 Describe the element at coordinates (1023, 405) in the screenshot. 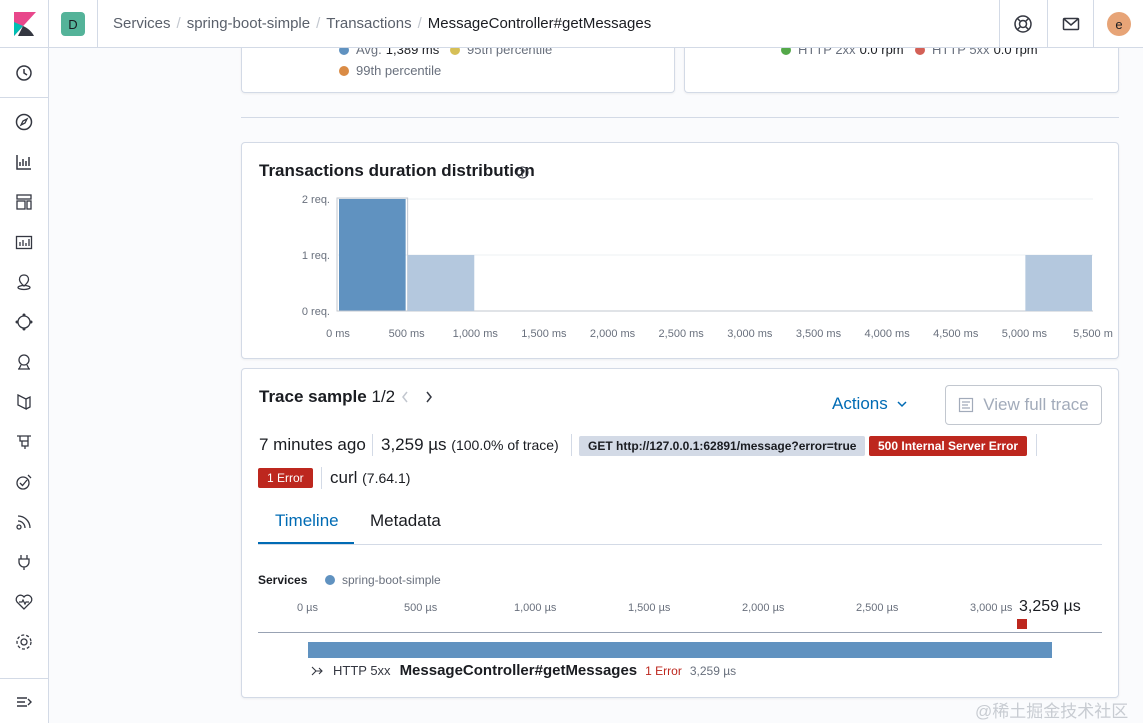

I see `view-full-trace-button: View full trace` at that location.